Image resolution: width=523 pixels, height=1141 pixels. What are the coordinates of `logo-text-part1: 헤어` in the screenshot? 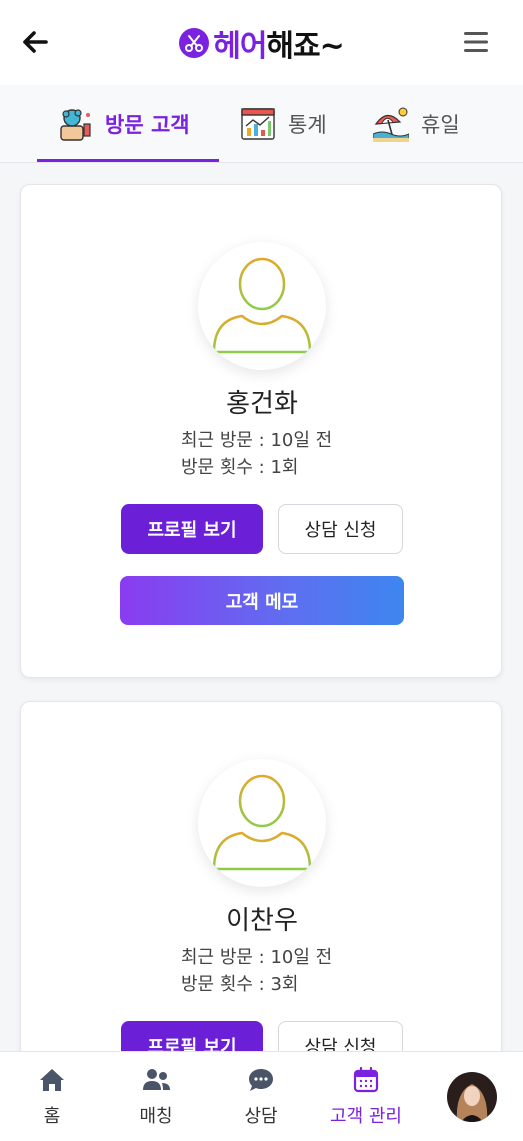 It's located at (240, 46).